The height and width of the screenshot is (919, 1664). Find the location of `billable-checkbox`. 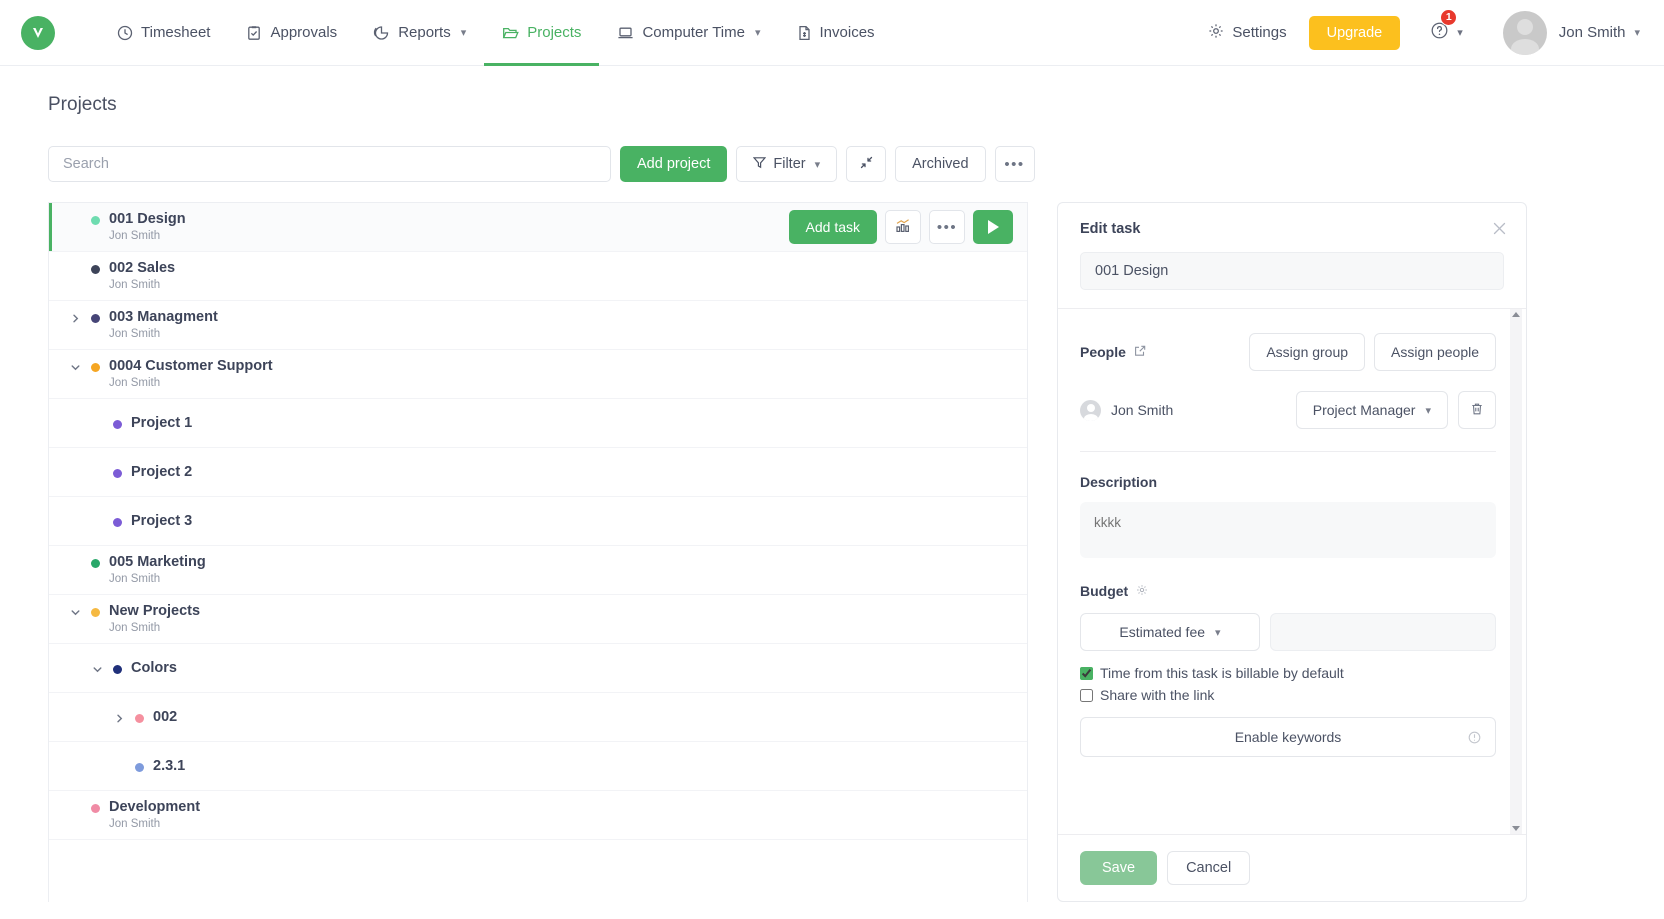

billable-checkbox is located at coordinates (1086, 673).